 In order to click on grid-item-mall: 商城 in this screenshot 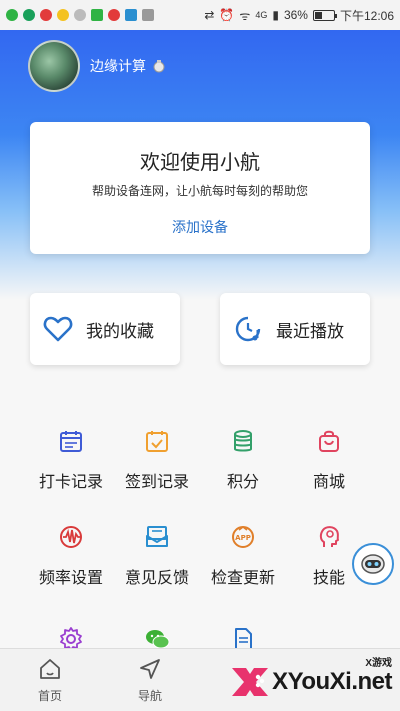, I will do `click(329, 460)`.